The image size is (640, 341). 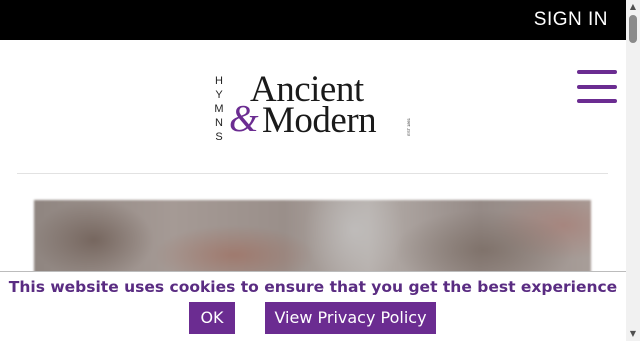 What do you see at coordinates (408, 127) in the screenshot?
I see `logo-est-text: EST 1861` at bounding box center [408, 127].